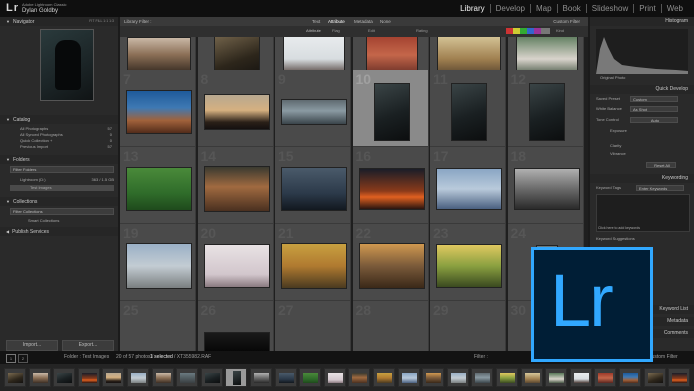 The width and height of the screenshot is (694, 391). Describe the element at coordinates (86, 357) in the screenshot. I see `folder-path: Folder : Test Images` at that location.